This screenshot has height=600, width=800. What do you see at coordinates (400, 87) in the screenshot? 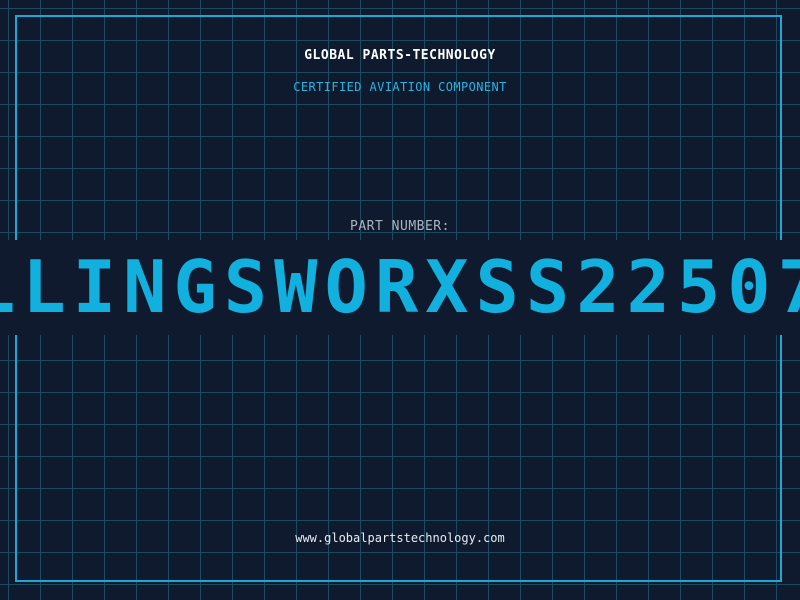
I see `certification-subtitle: CERTIFIED AVIATION COMPONENT` at bounding box center [400, 87].